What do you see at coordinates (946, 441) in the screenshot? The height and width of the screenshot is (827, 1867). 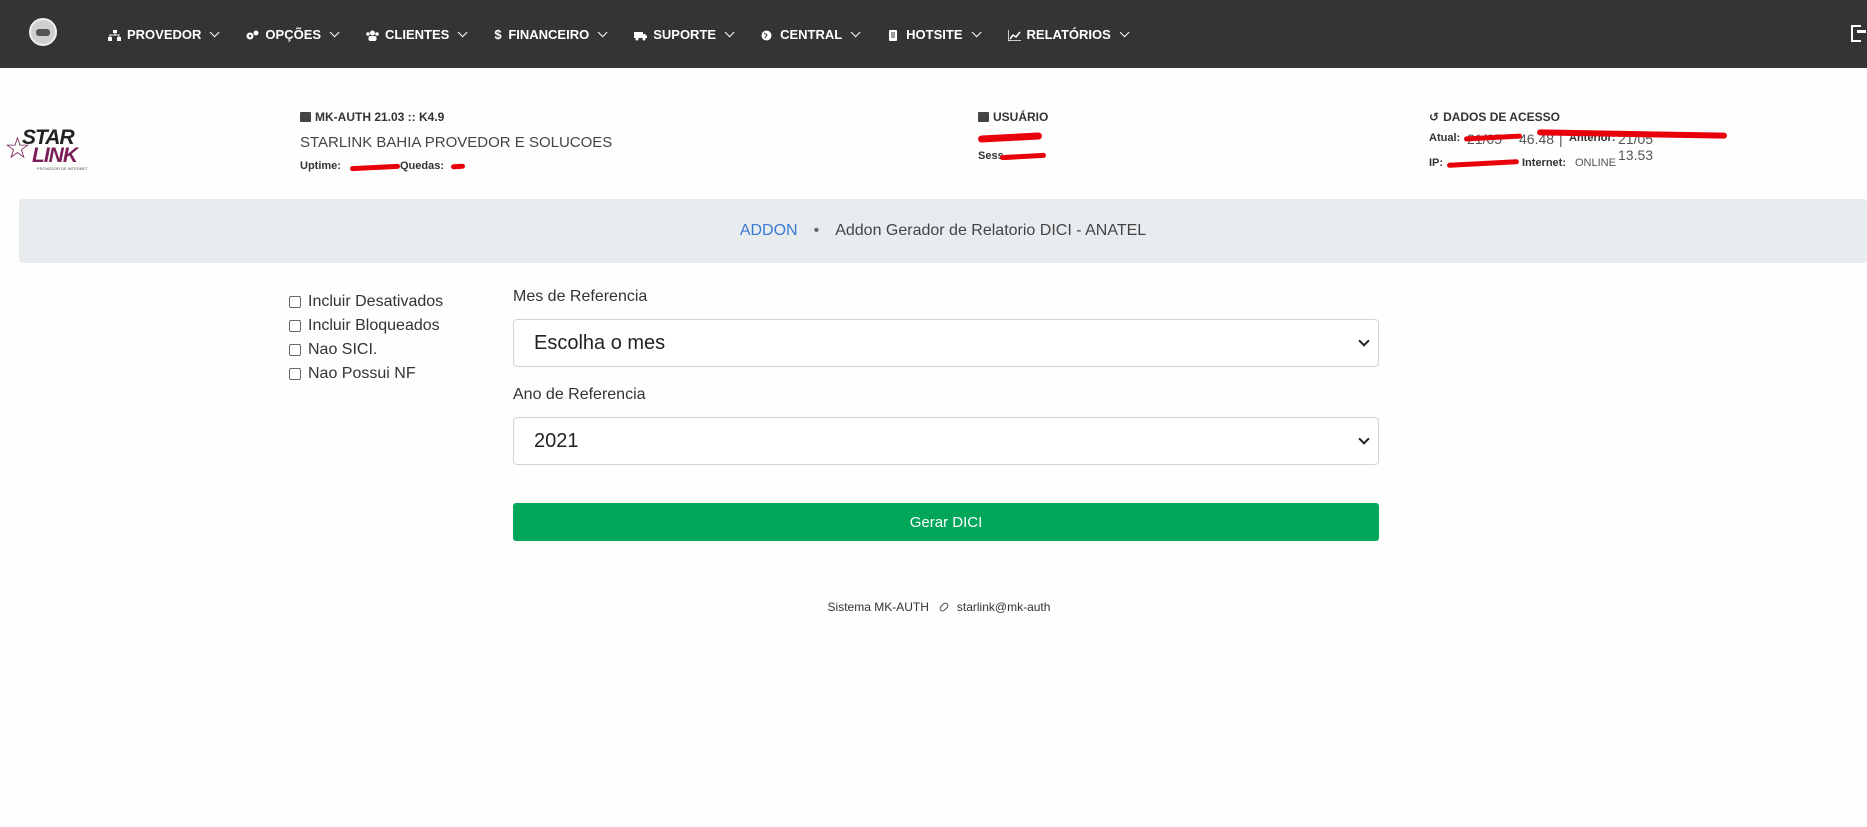 I see `year-select: 2021` at bounding box center [946, 441].